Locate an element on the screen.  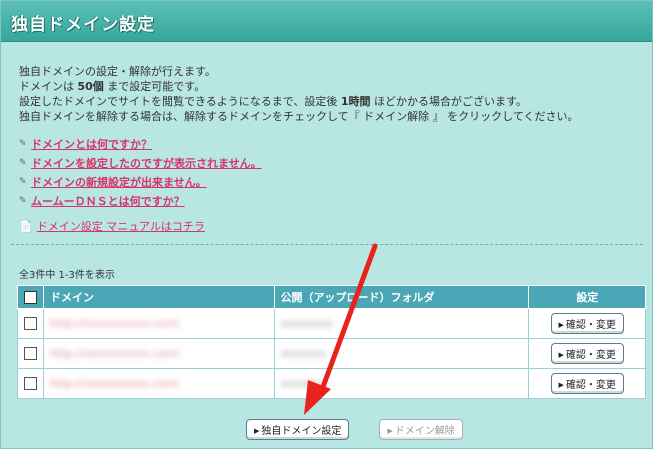
desc-line-1: 独自ドメインの設定・解除が行えます。 is located at coordinates (117, 71).